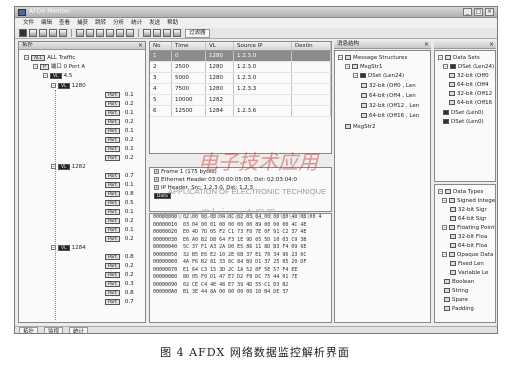  What do you see at coordinates (459, 58) in the screenshot?
I see `datasets-root: − Data Sets` at bounding box center [459, 58].